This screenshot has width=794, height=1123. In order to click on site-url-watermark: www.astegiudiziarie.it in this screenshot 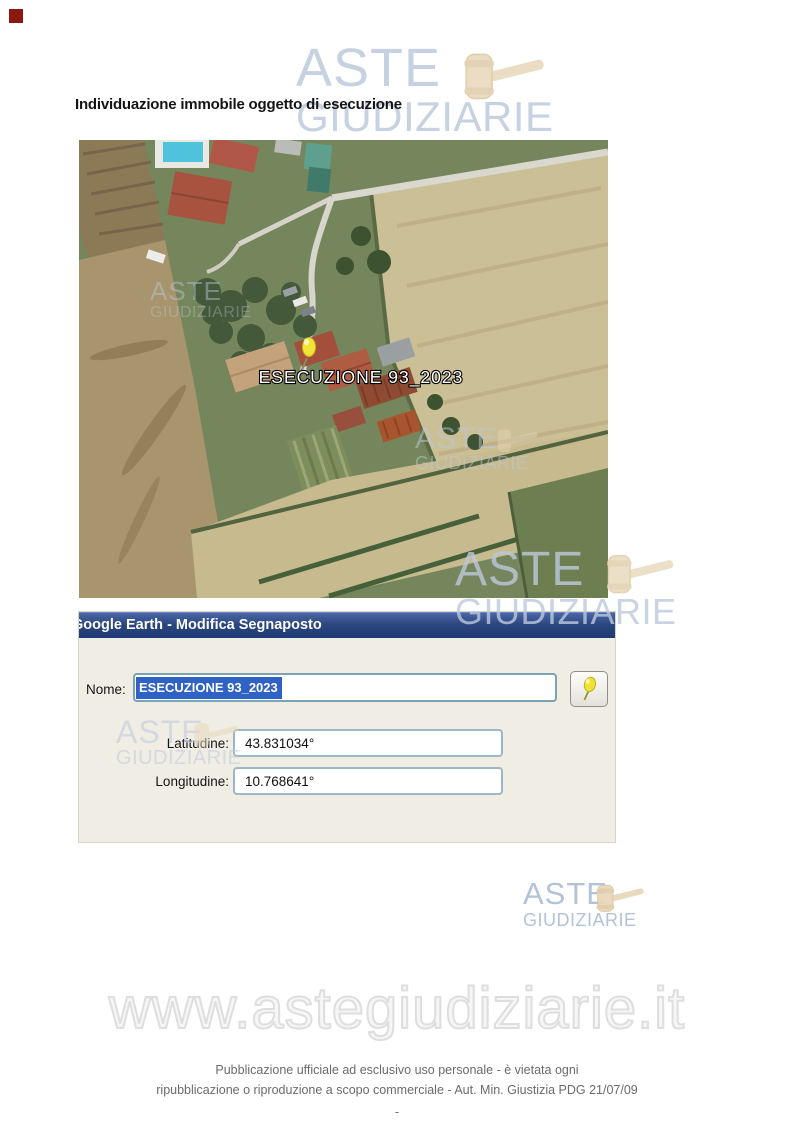, I will do `click(397, 1008)`.